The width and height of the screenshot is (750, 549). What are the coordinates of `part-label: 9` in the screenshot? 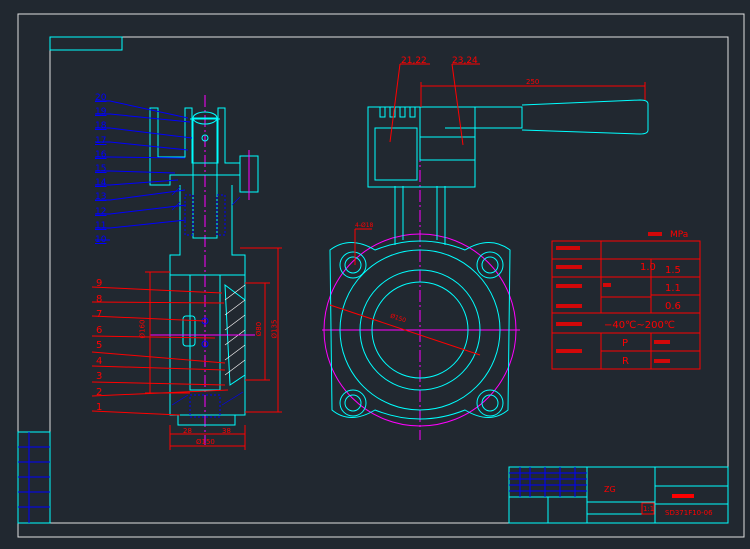 It's located at (99, 283).